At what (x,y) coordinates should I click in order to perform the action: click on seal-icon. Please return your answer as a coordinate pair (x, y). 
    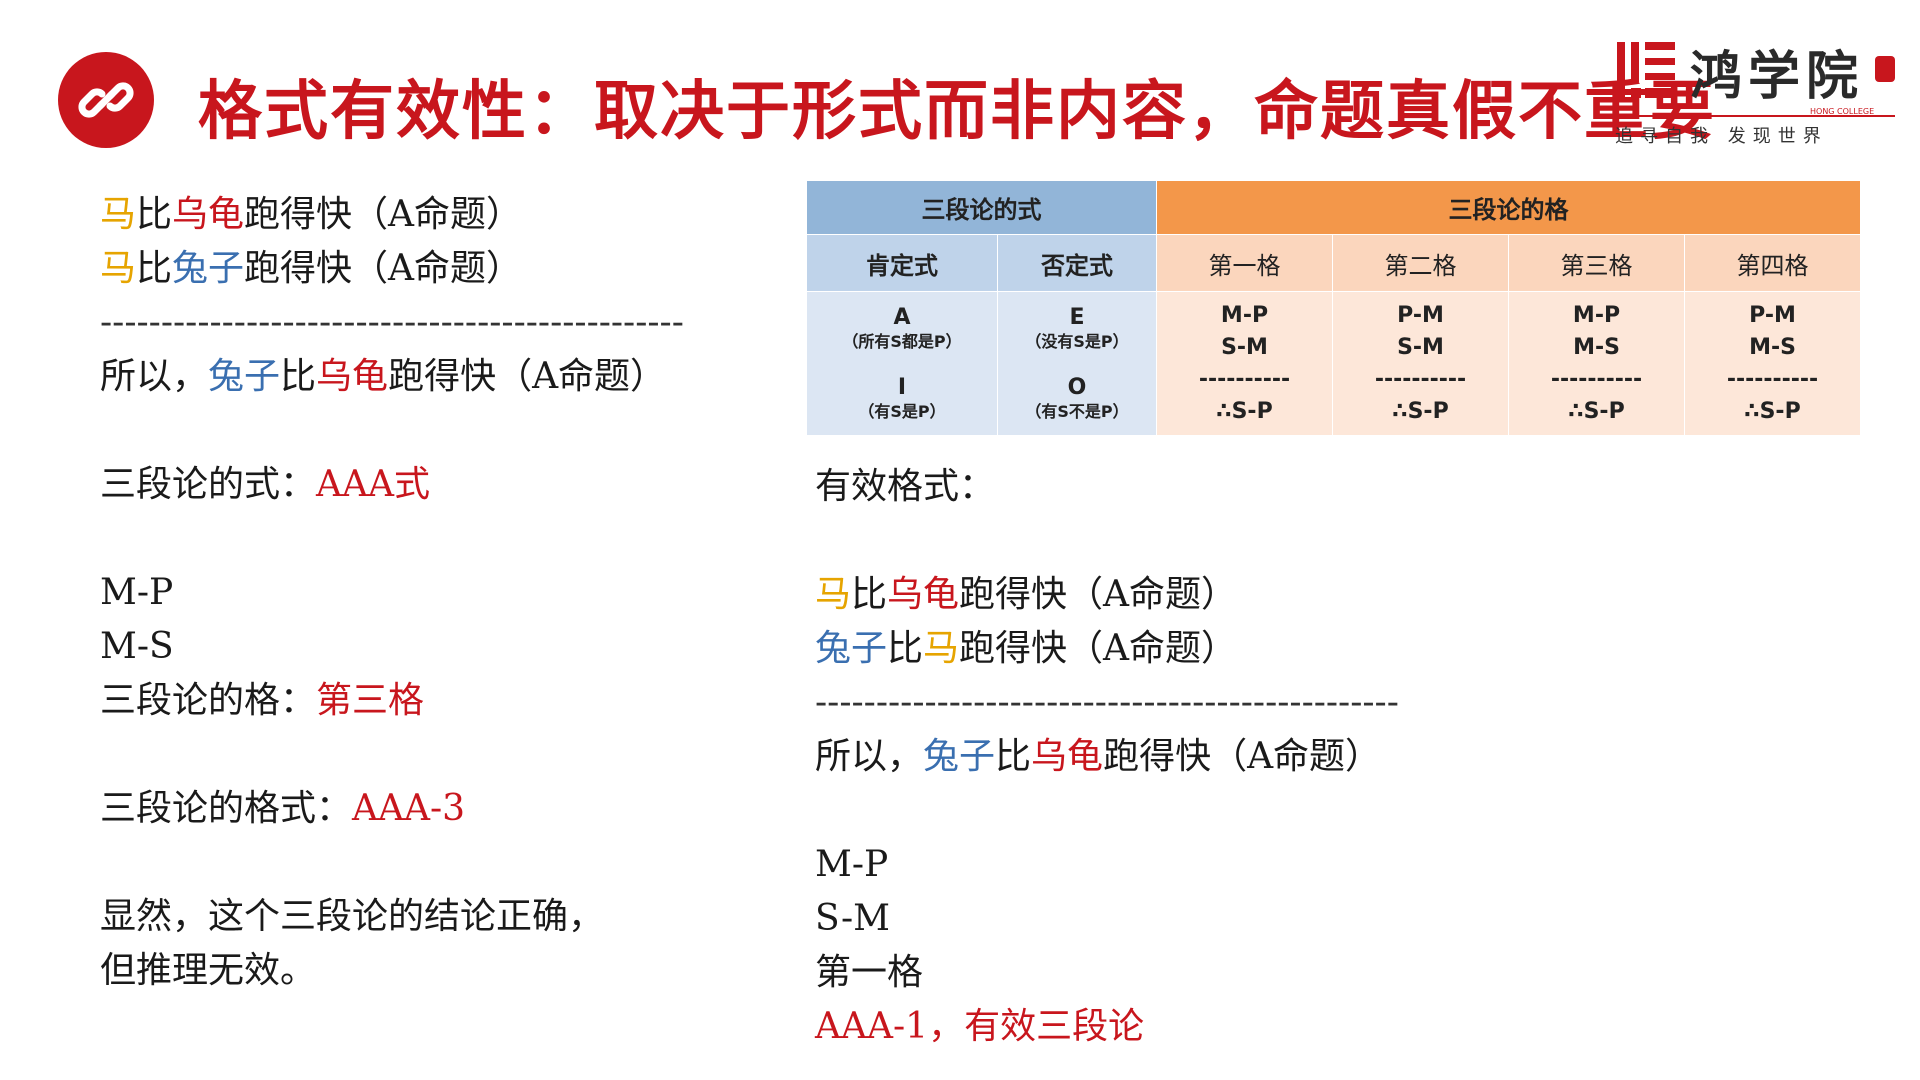
    Looking at the image, I should click on (1885, 69).